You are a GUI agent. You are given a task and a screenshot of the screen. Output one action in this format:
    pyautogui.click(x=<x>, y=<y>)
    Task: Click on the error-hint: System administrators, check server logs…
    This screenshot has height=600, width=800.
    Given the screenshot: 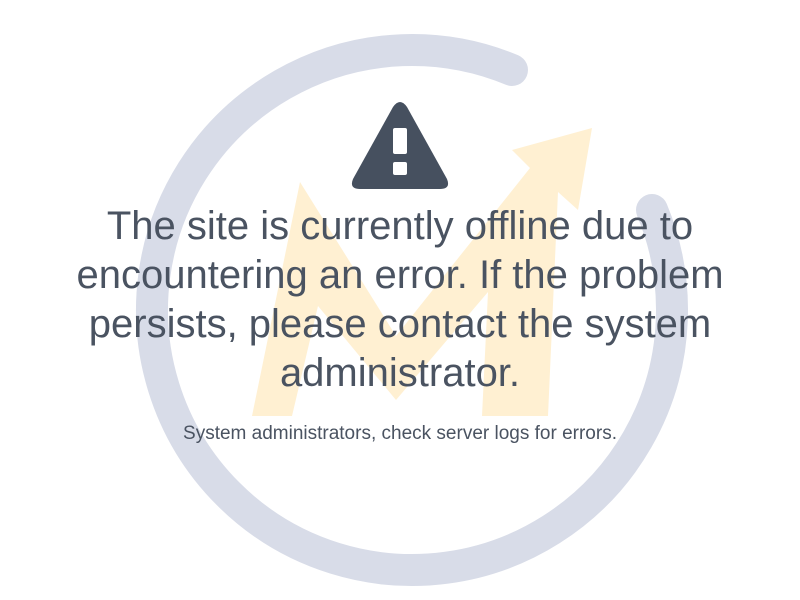 What is the action you would take?
    pyautogui.click(x=400, y=433)
    